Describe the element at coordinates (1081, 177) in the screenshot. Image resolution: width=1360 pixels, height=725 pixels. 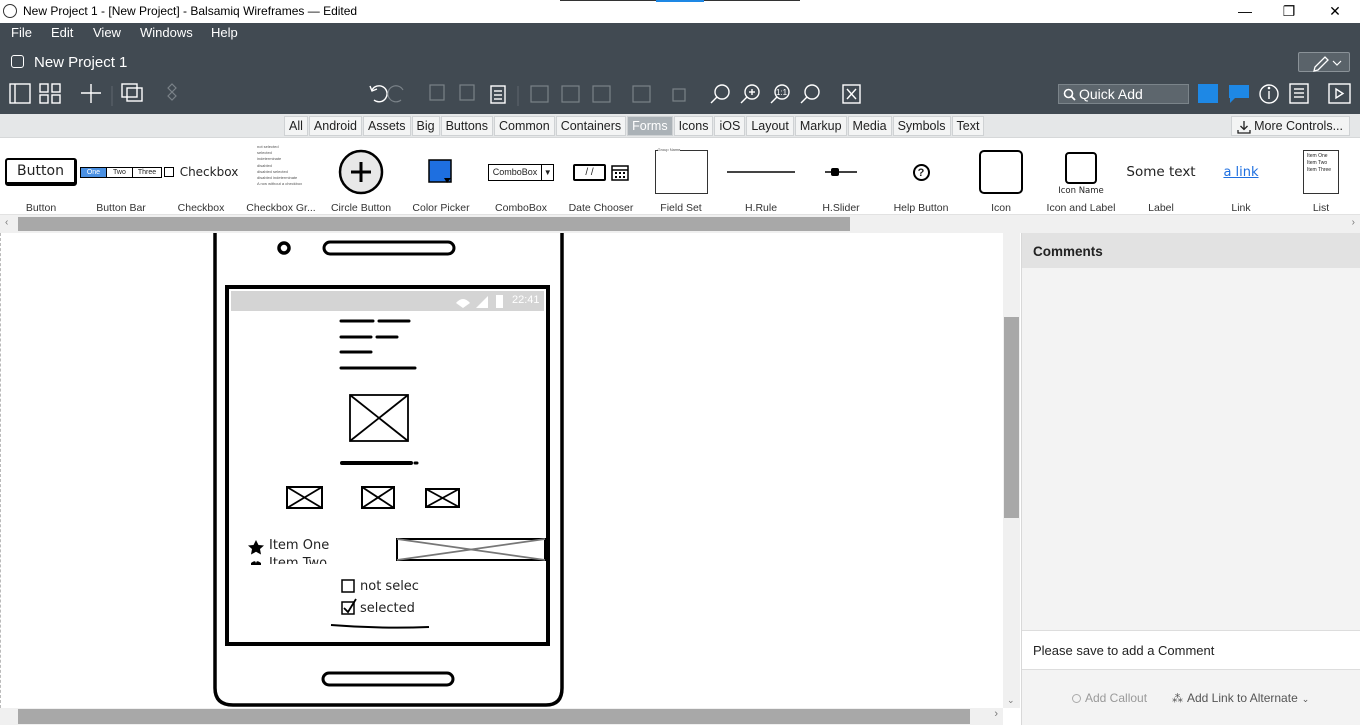
I see `library-item-icon-and-label: Icon Name Icon and Label` at that location.